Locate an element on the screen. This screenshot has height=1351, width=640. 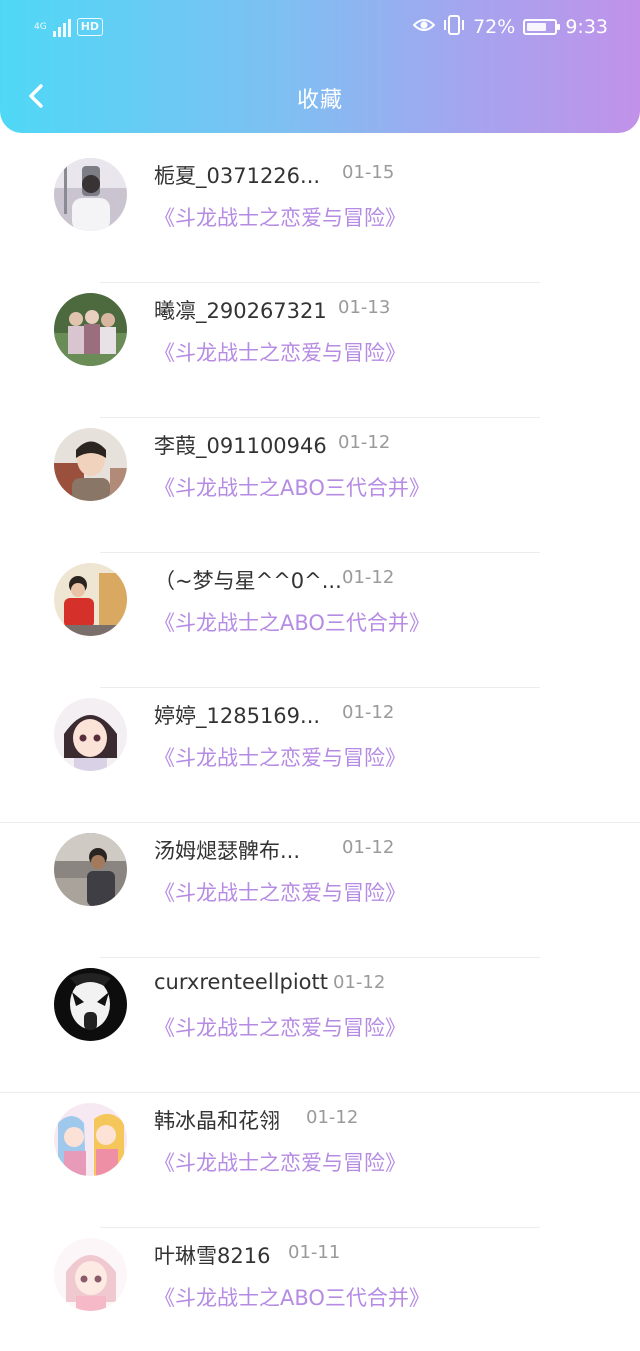
status-left: 4G HD is located at coordinates (69, 27).